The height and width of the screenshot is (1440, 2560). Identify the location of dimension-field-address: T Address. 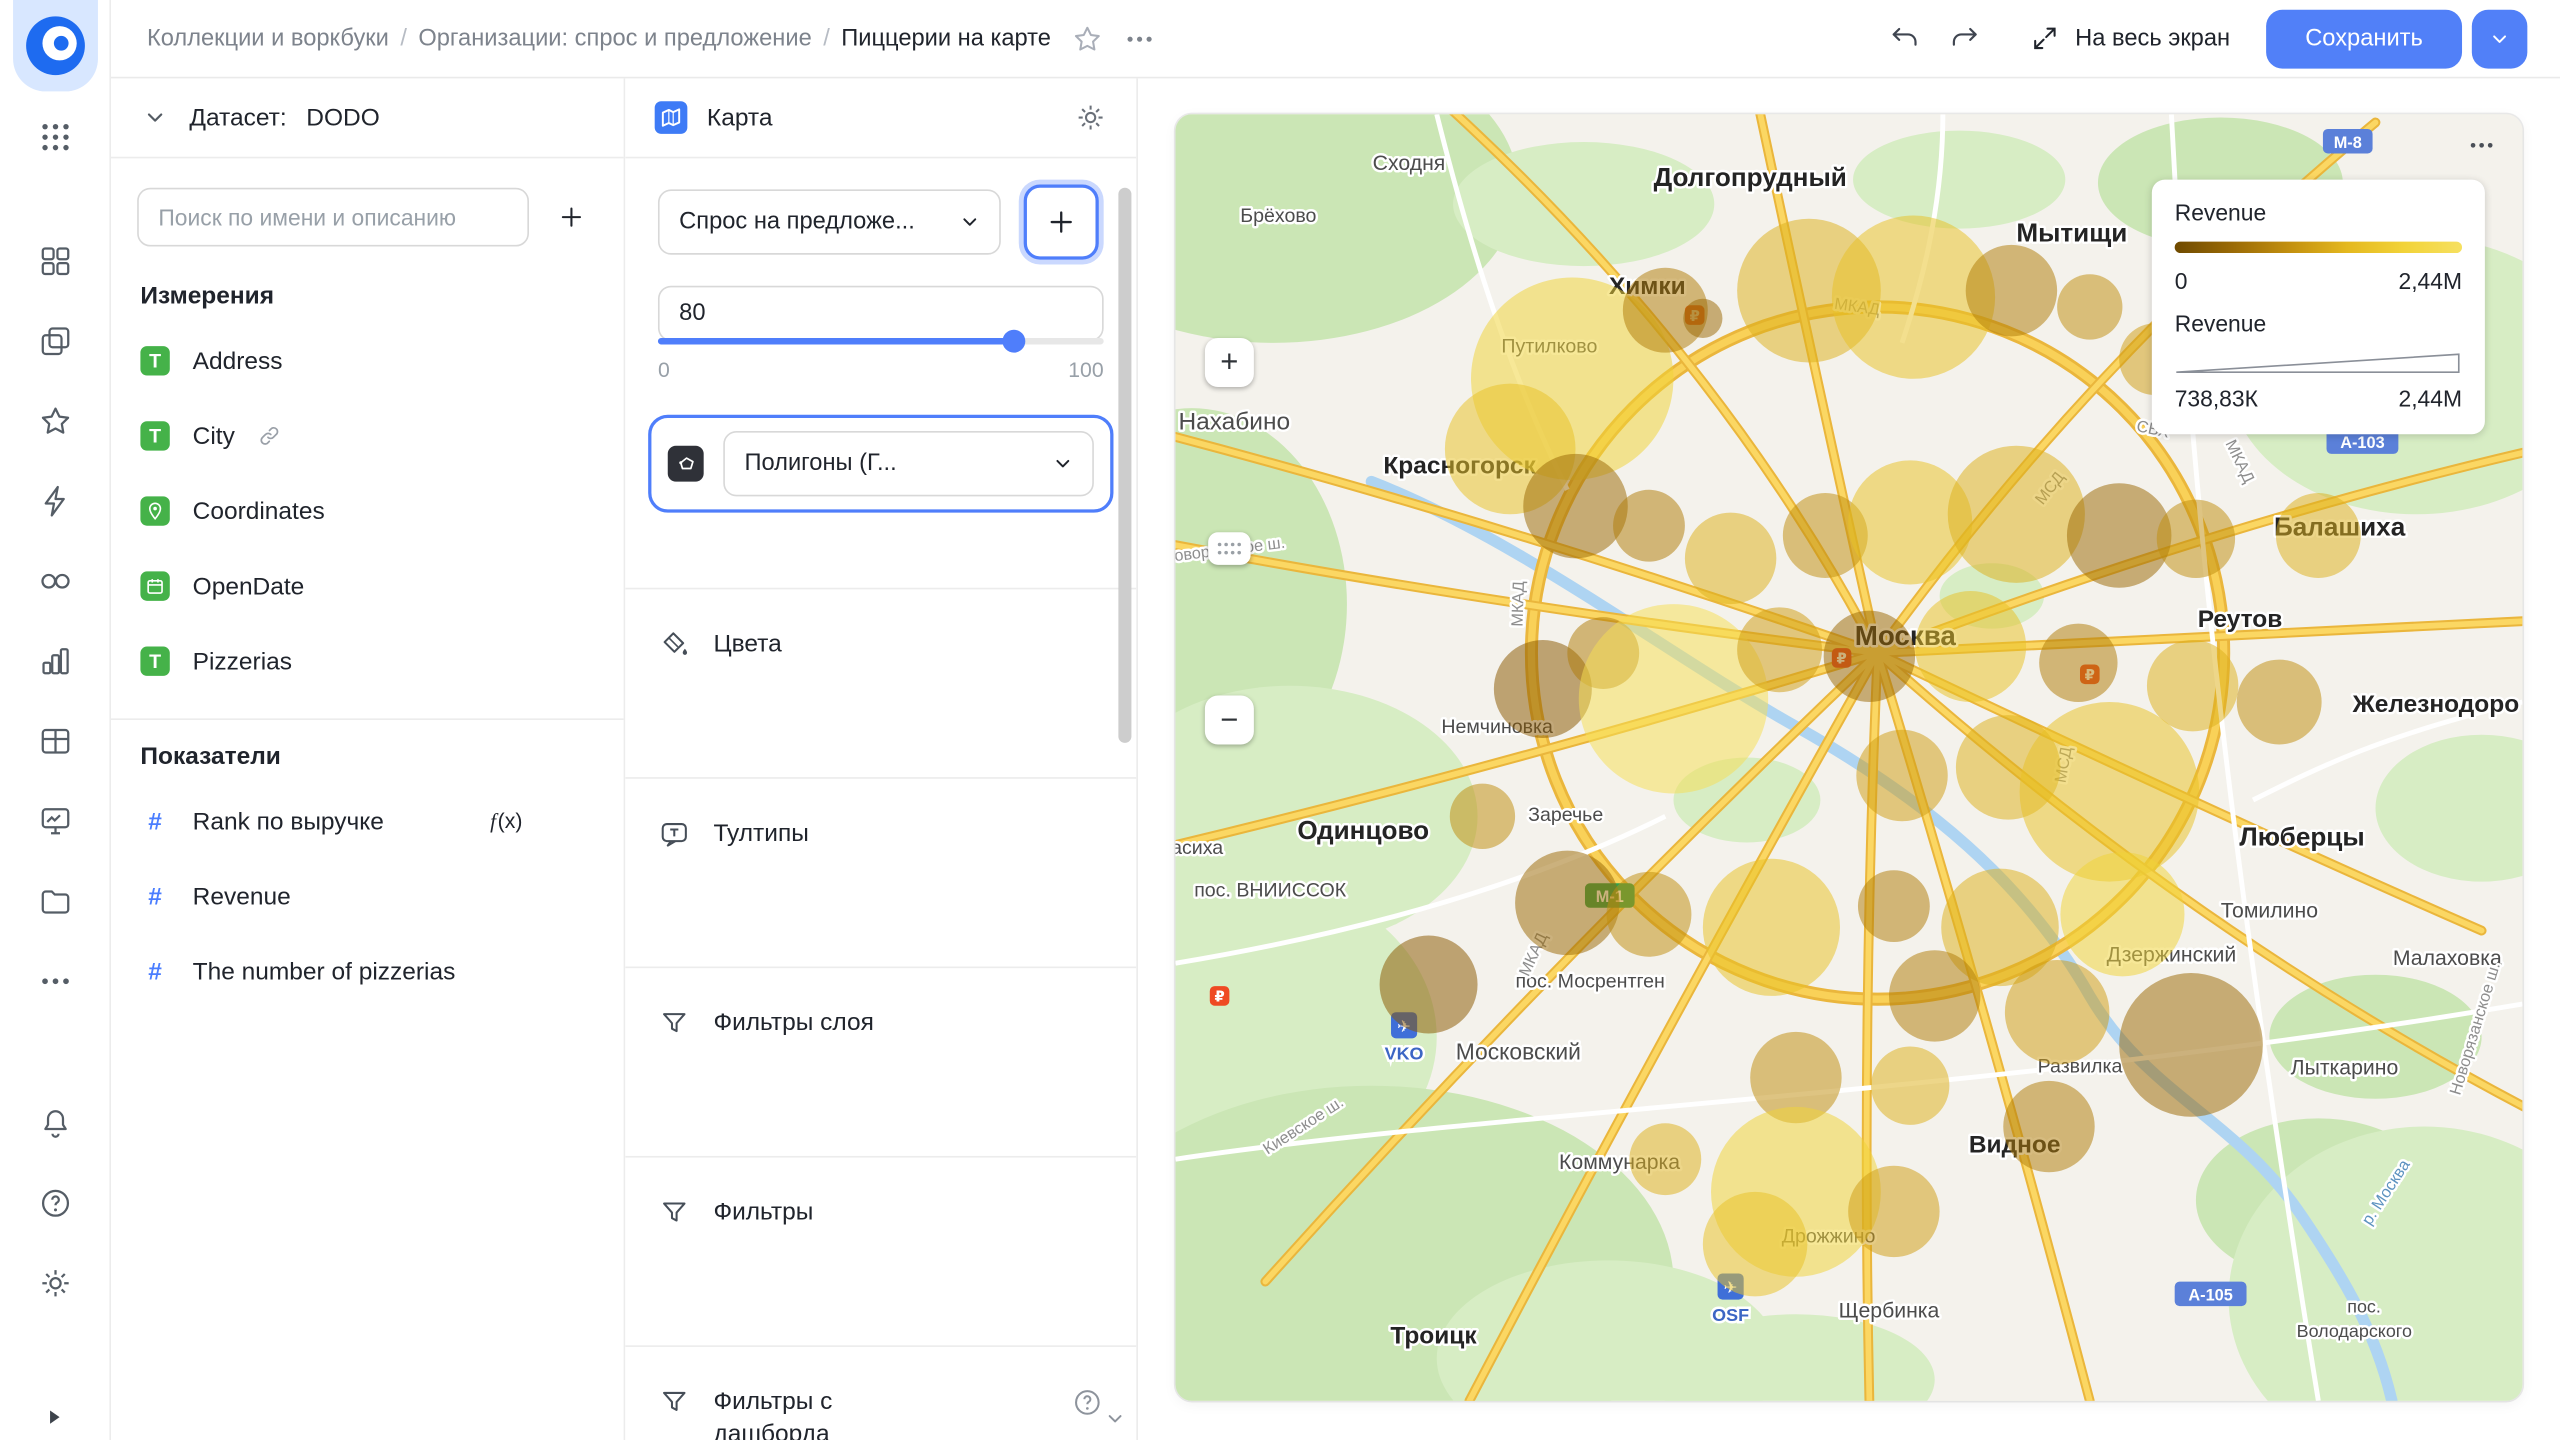
(367, 360).